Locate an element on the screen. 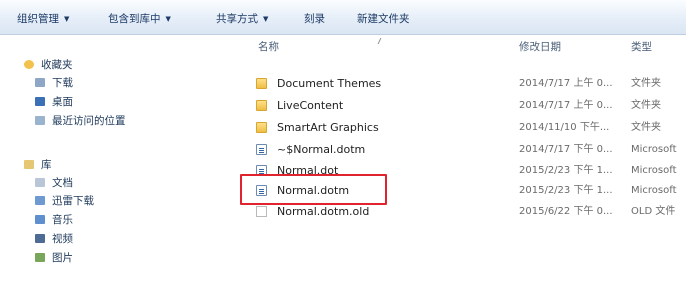 The image size is (686, 304). sidebar-item-label: 音乐 is located at coordinates (62, 220).